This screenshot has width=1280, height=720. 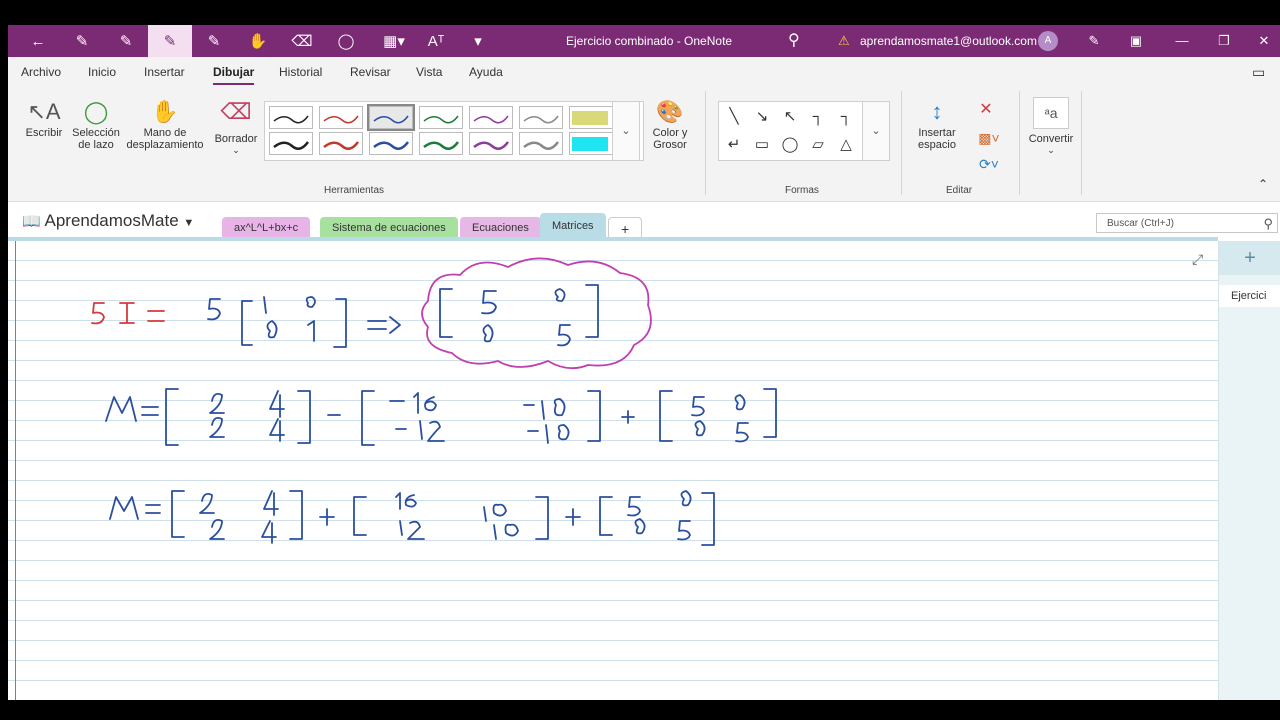 I want to click on pen-settings-icon: ✎, so click(x=1094, y=41).